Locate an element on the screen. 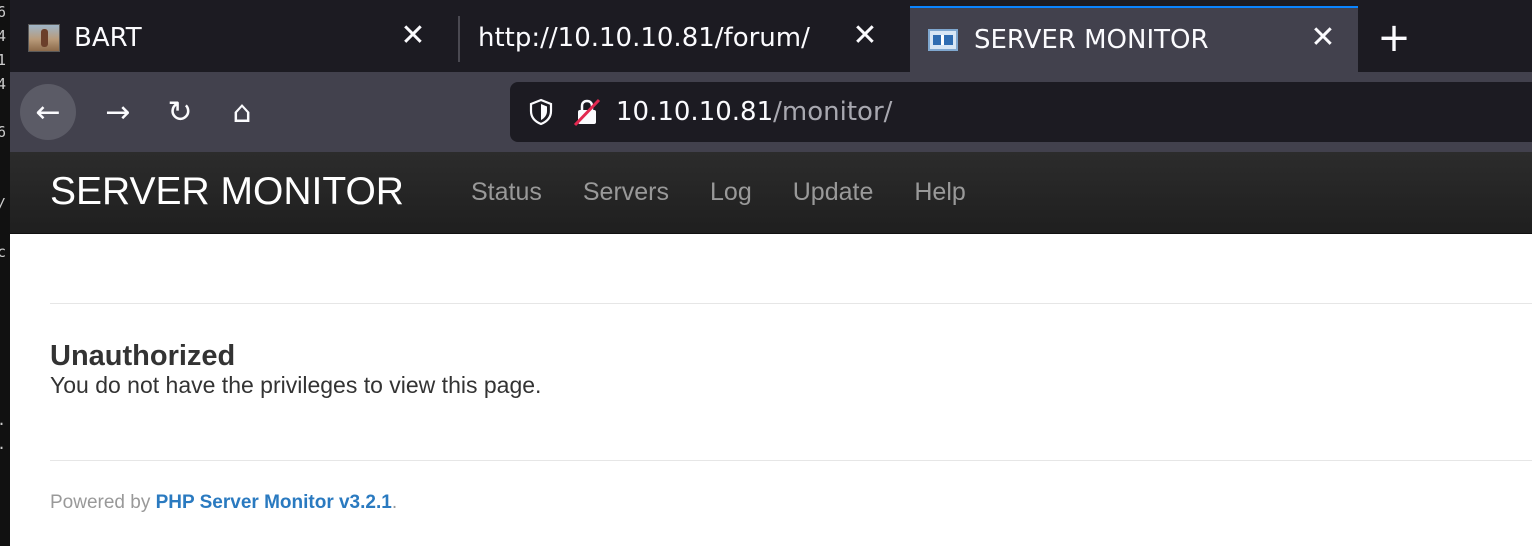 Image resolution: width=1532 pixels, height=546 pixels. terminal-line: 1 is located at coordinates (3, 60).